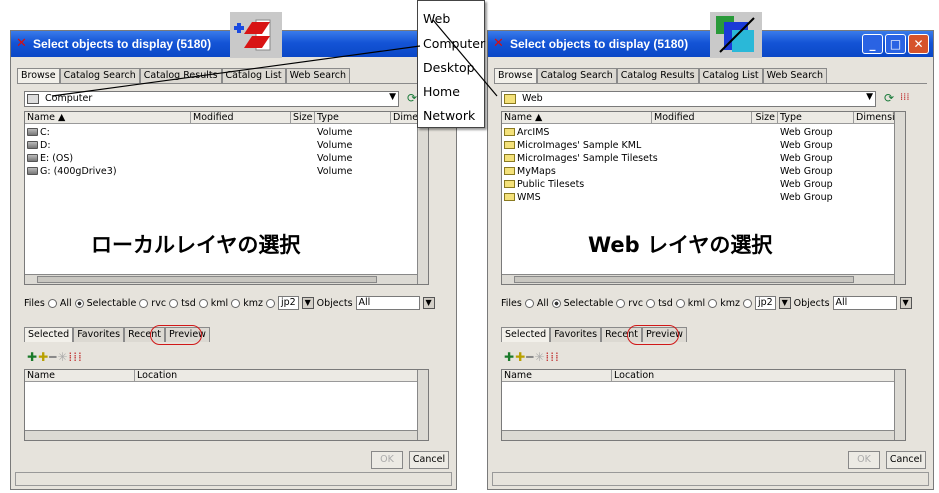  What do you see at coordinates (236, 71) in the screenshot?
I see `connector-line-computer` at bounding box center [236, 71].